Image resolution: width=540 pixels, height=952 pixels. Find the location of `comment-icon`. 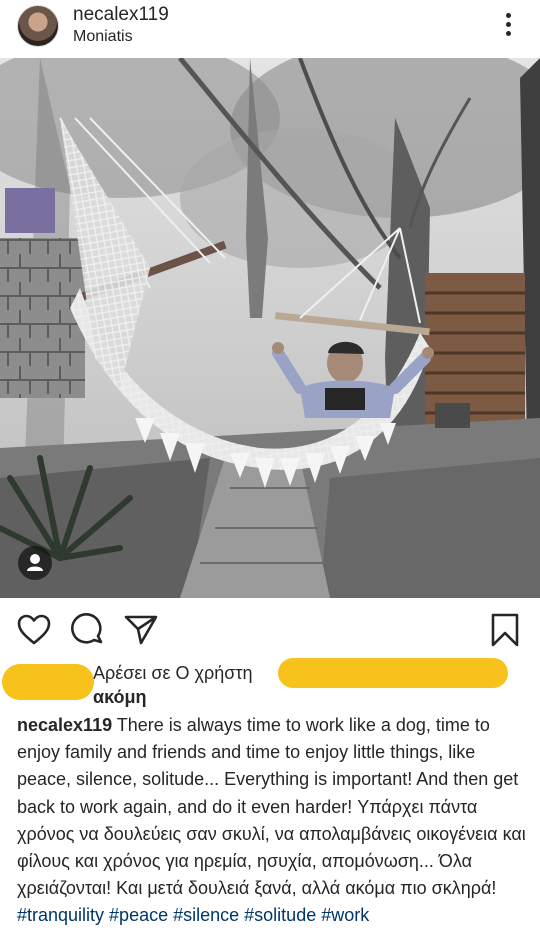

comment-icon is located at coordinates (88, 630).